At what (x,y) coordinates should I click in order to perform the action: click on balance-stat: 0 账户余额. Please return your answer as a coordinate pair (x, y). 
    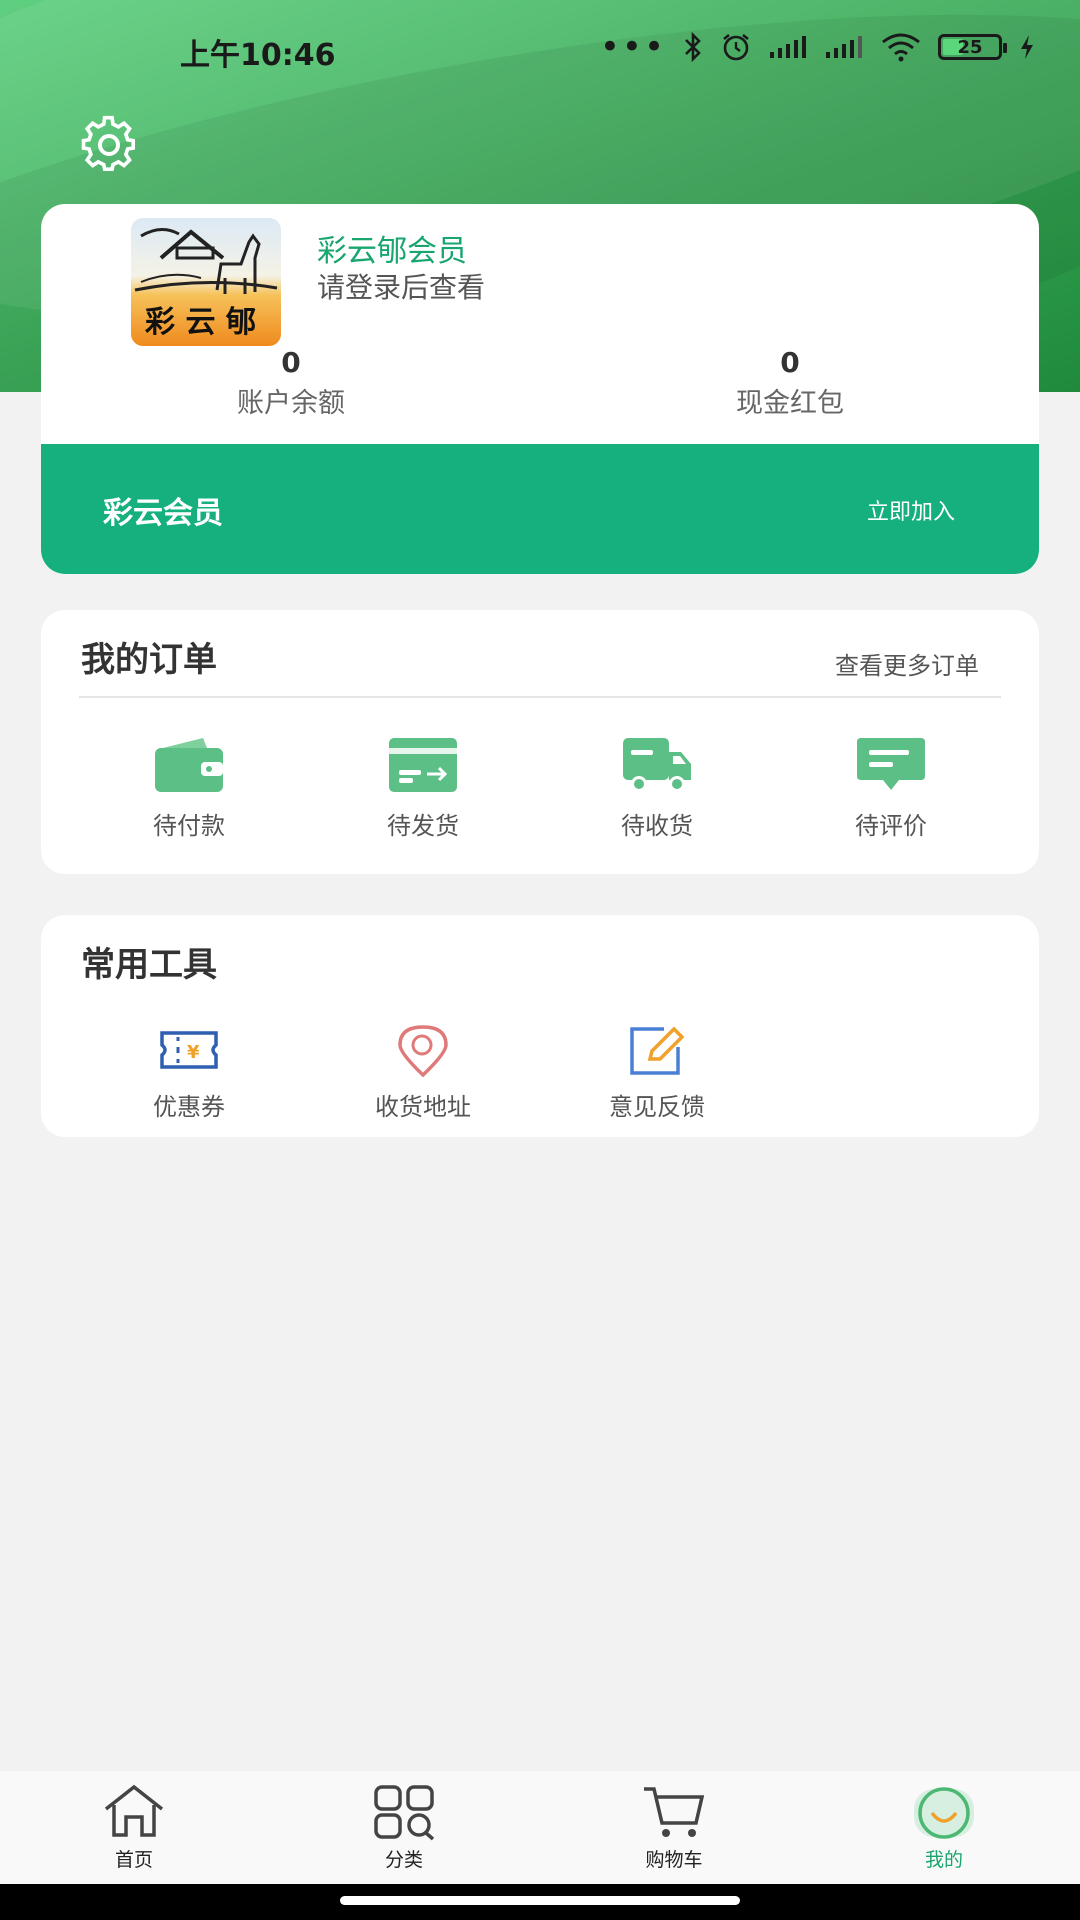
    Looking at the image, I should click on (291, 383).